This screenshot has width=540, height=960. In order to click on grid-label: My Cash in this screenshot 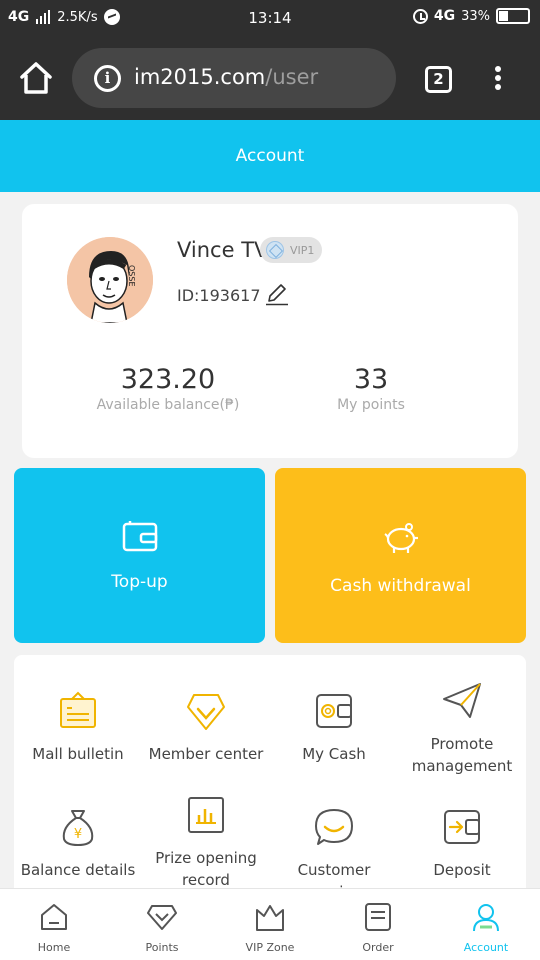, I will do `click(334, 754)`.